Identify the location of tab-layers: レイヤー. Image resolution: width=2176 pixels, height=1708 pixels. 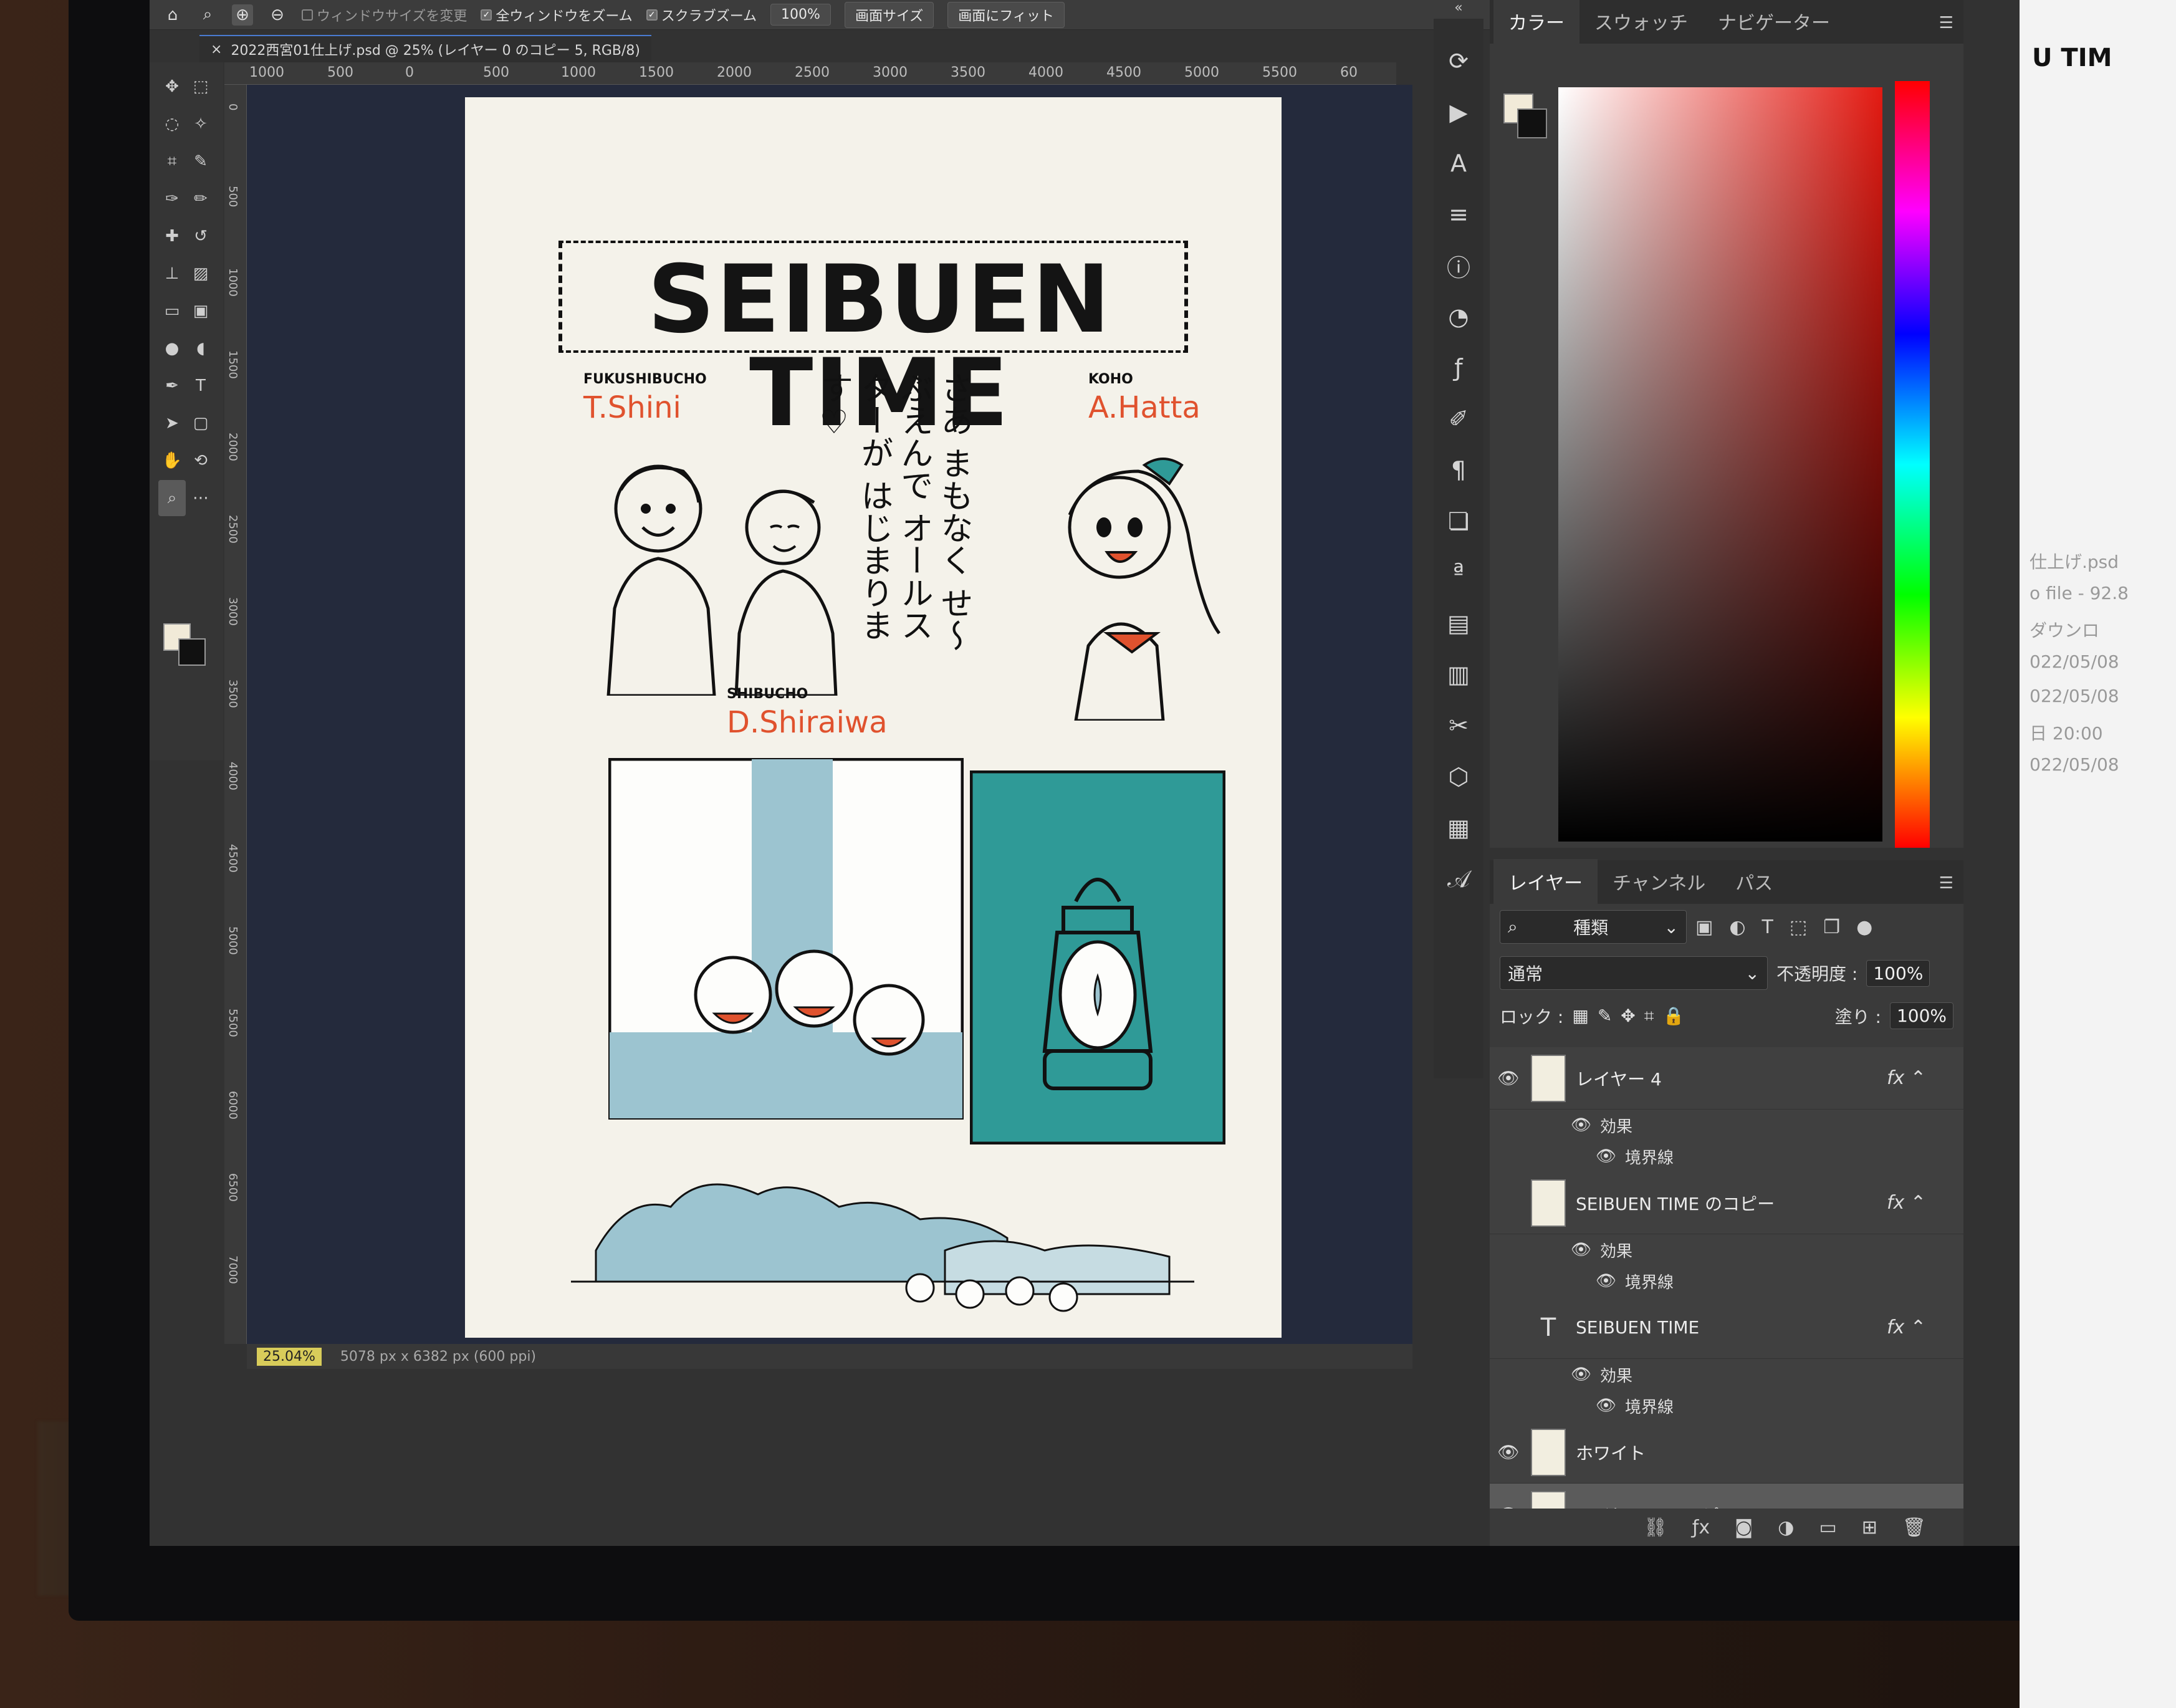
(1545, 881).